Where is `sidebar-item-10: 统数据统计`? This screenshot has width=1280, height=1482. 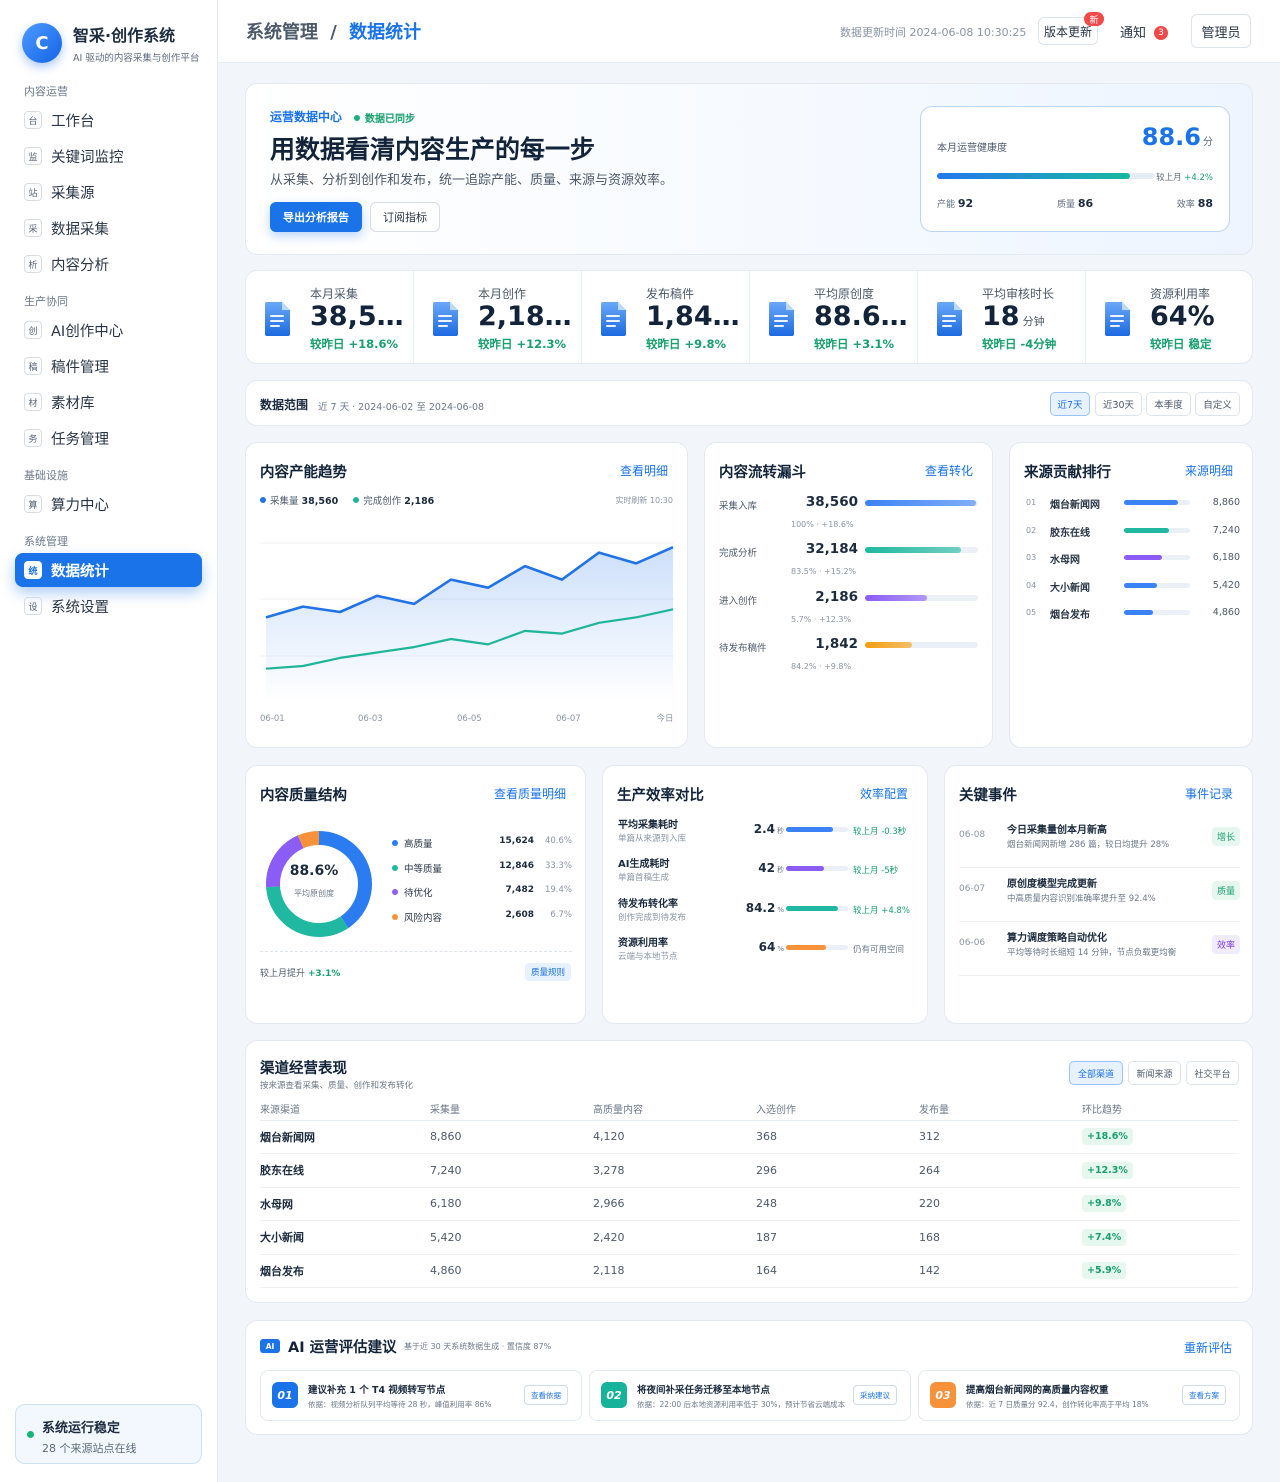 sidebar-item-10: 统数据统计 is located at coordinates (108, 570).